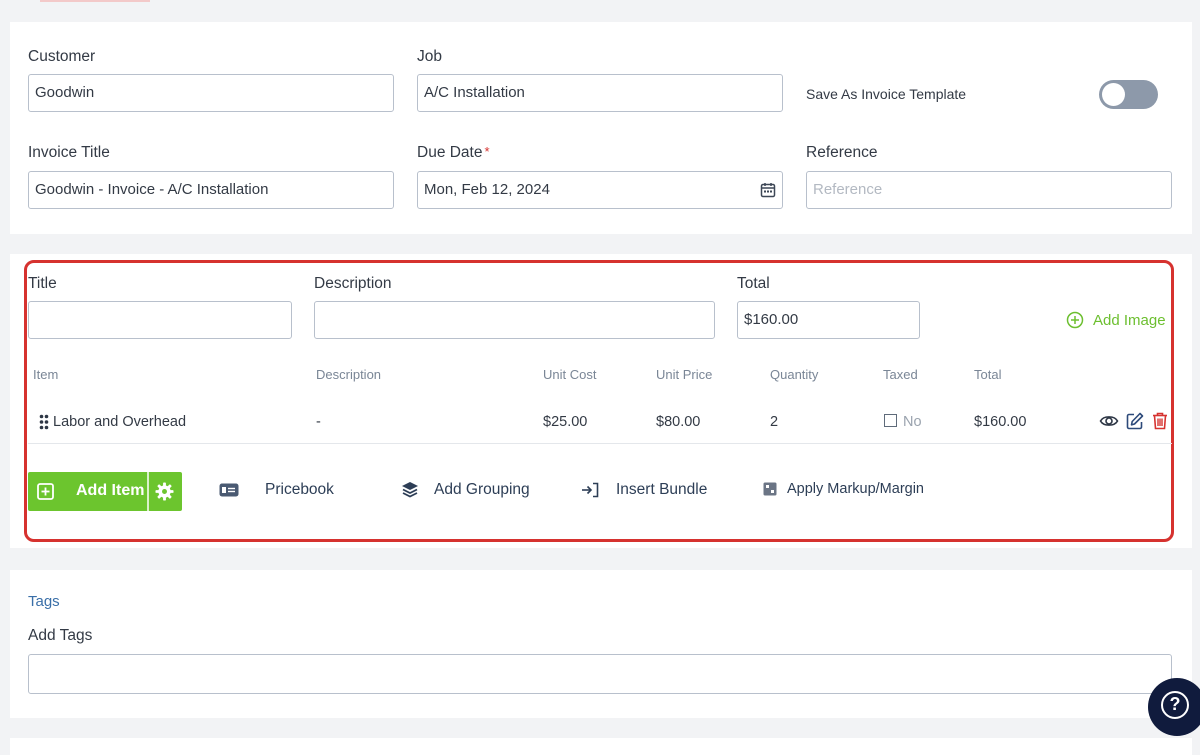 The image size is (1200, 755). What do you see at coordinates (570, 374) in the screenshot?
I see `column-header-unit-cost: Unit Cost` at bounding box center [570, 374].